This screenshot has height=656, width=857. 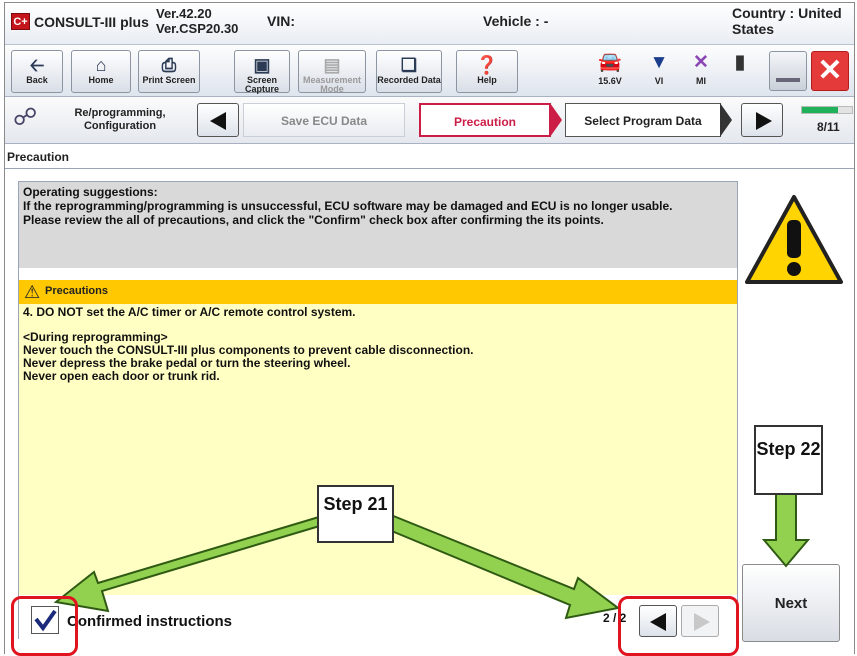 I want to click on step-21-callout: Step 21, so click(x=355, y=514).